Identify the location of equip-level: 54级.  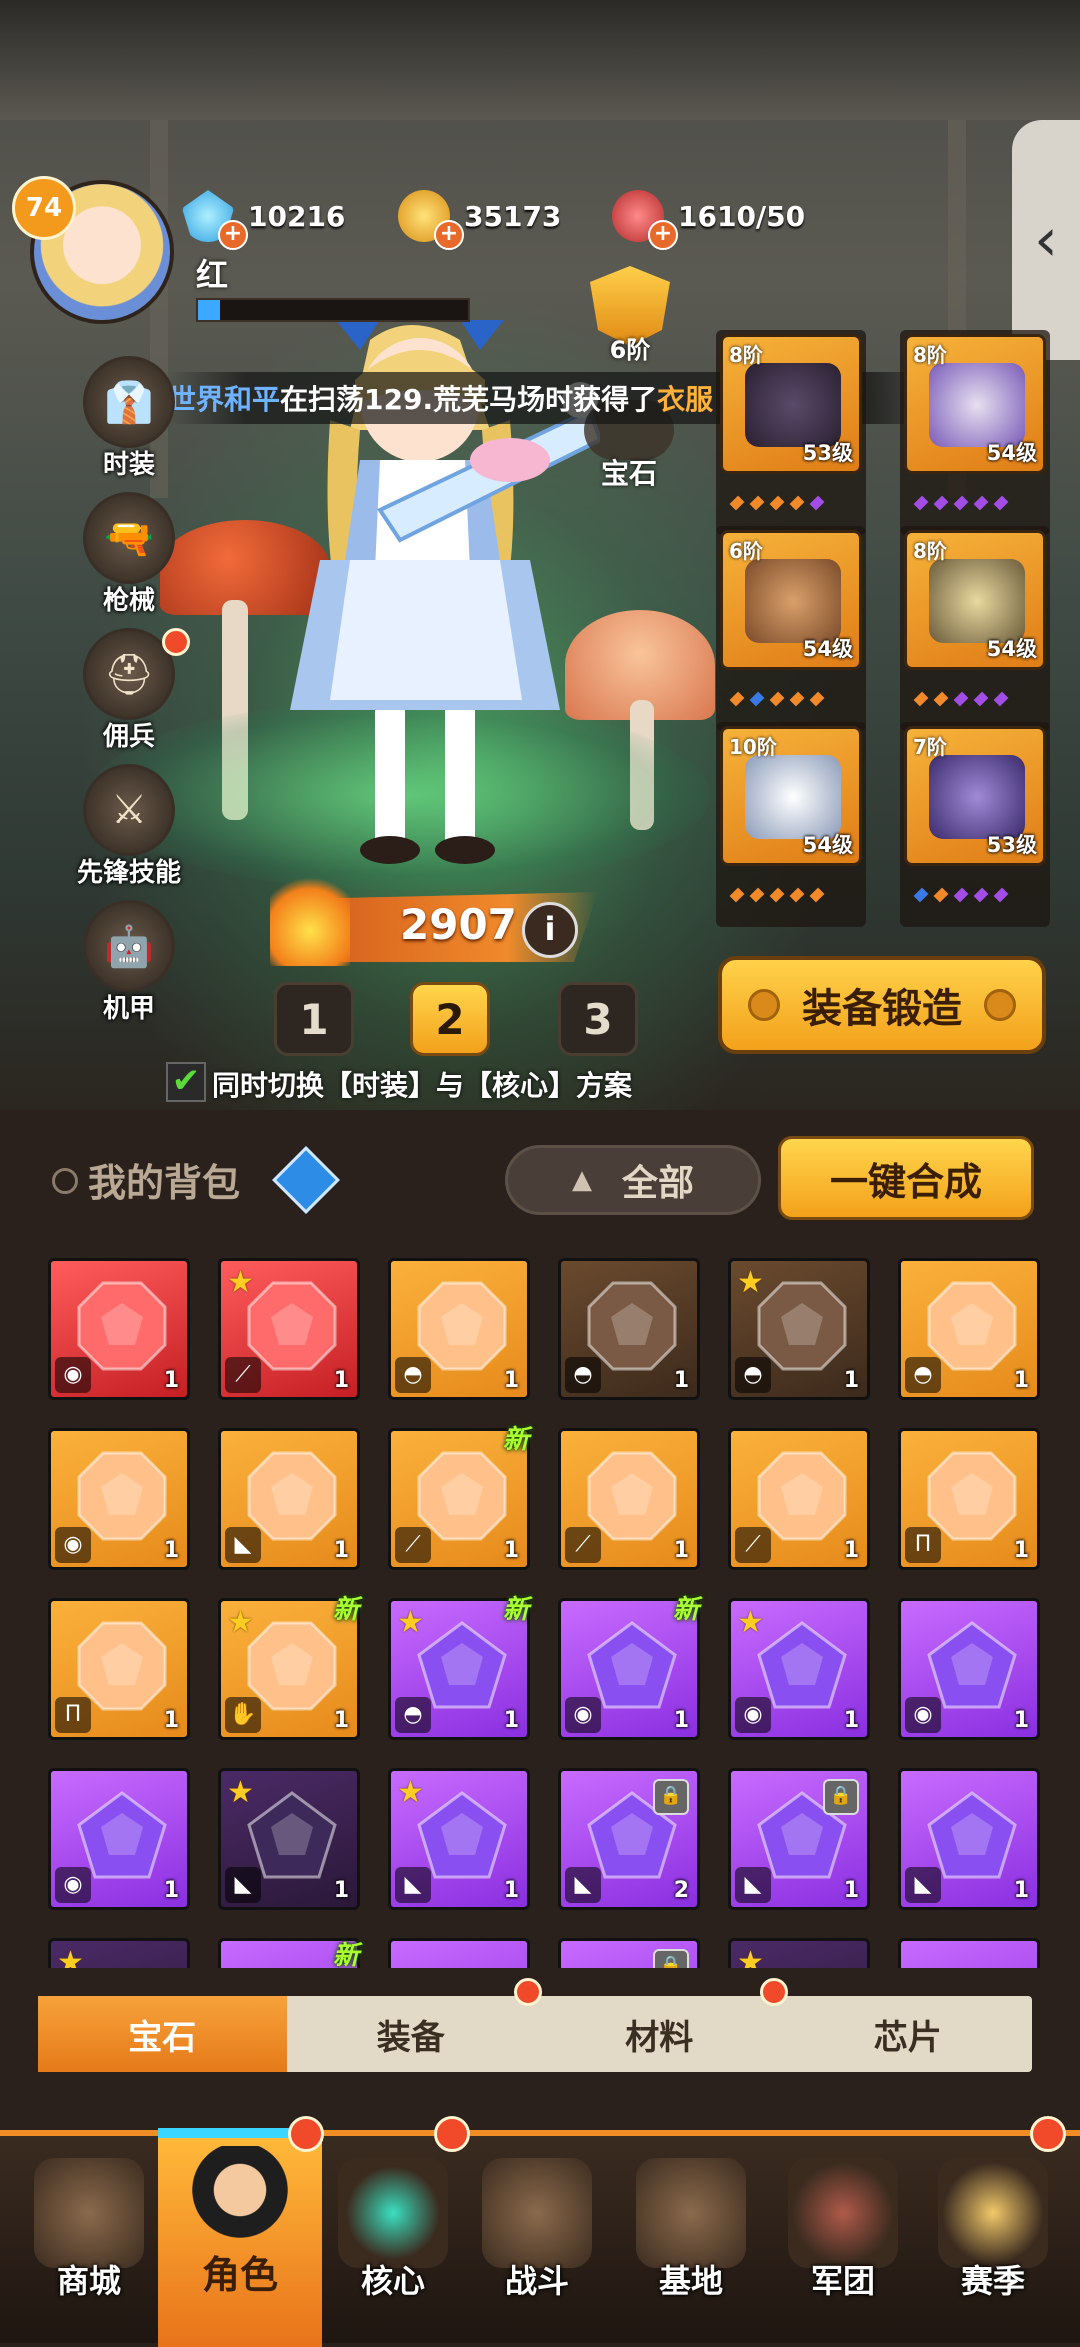
(827, 649).